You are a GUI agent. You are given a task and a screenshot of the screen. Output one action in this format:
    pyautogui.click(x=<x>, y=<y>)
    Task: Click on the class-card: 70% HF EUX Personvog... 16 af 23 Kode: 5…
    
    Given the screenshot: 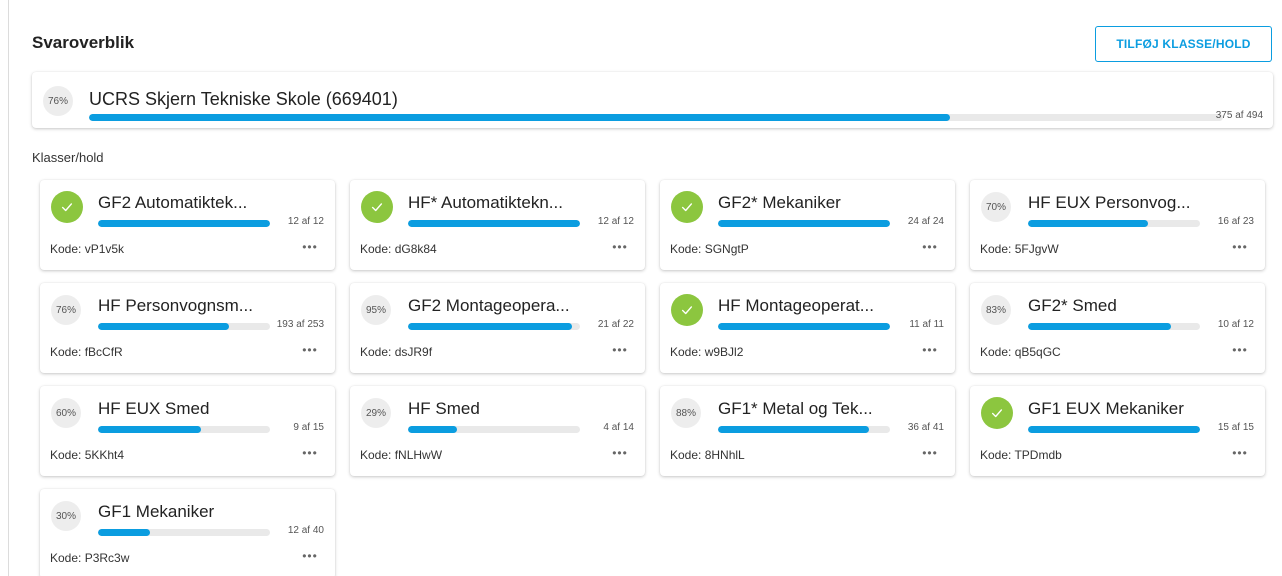 What is the action you would take?
    pyautogui.click(x=1117, y=225)
    